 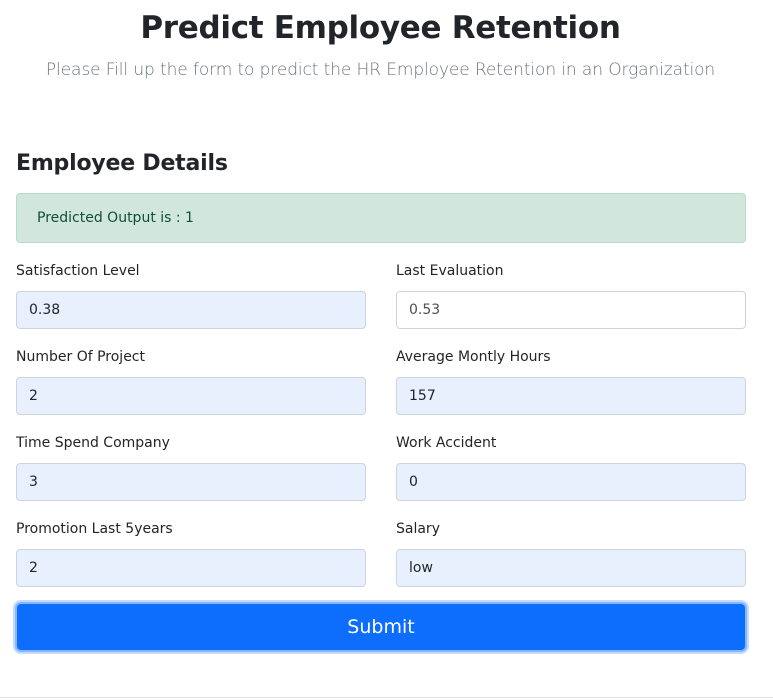 I want to click on satisfaction-level-label: Satisfaction Level, so click(x=78, y=271).